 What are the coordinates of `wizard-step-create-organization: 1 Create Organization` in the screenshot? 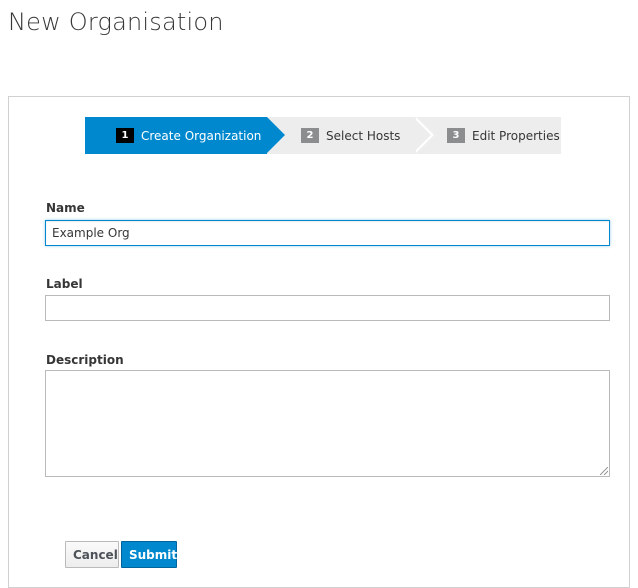 It's located at (185, 135).